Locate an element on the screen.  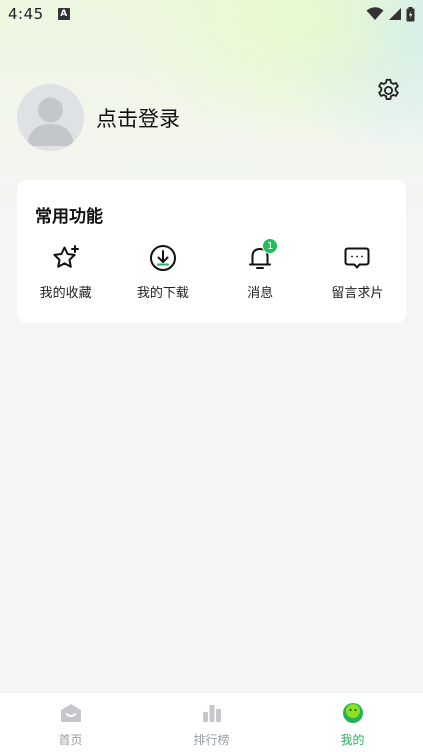
nav-ranking-label: 排行榜 is located at coordinates (211, 740).